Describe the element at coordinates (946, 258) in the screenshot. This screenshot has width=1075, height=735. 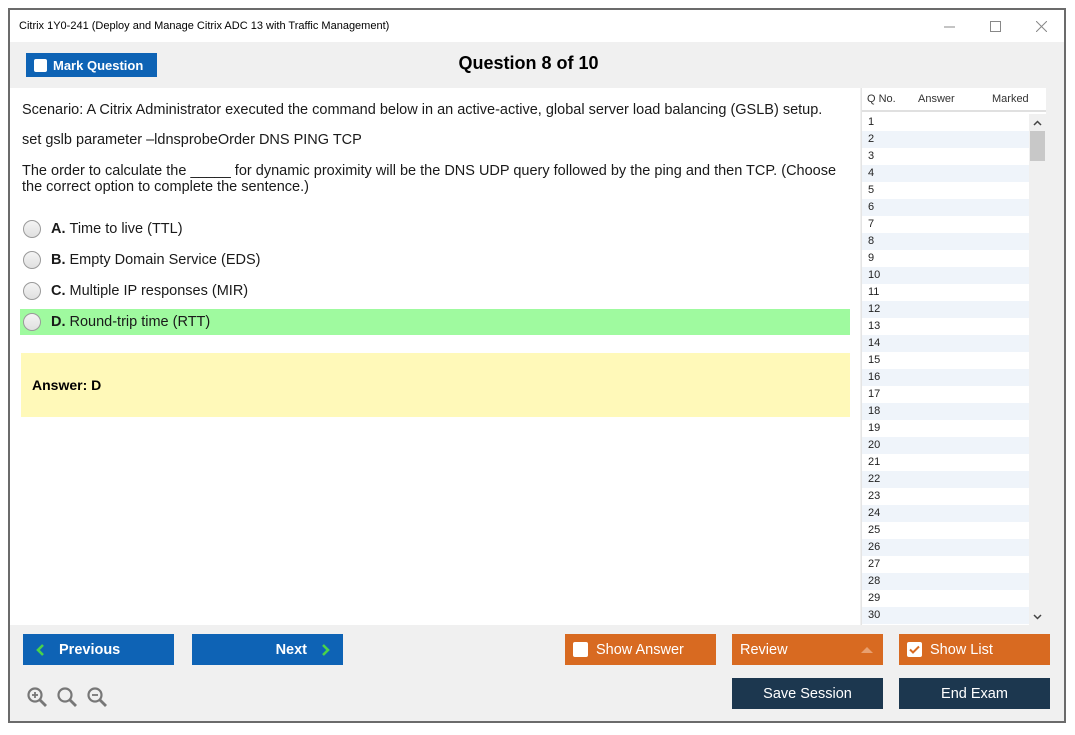
I see `question-list-row: 9` at that location.